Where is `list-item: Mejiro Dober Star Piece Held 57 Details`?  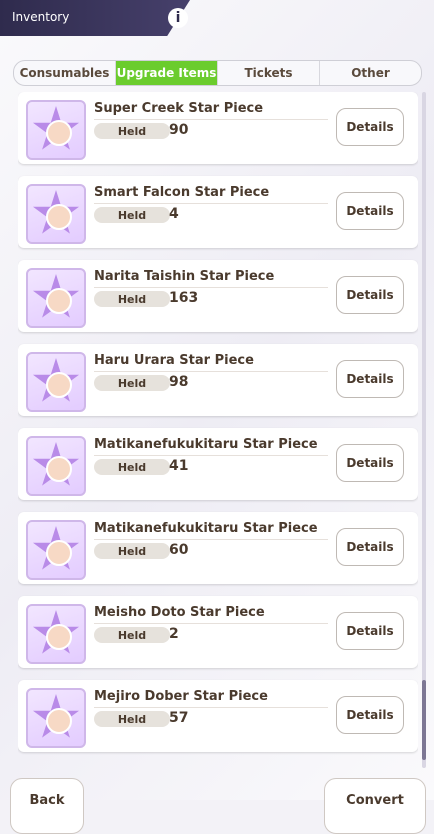 list-item: Mejiro Dober Star Piece Held 57 Details is located at coordinates (218, 716).